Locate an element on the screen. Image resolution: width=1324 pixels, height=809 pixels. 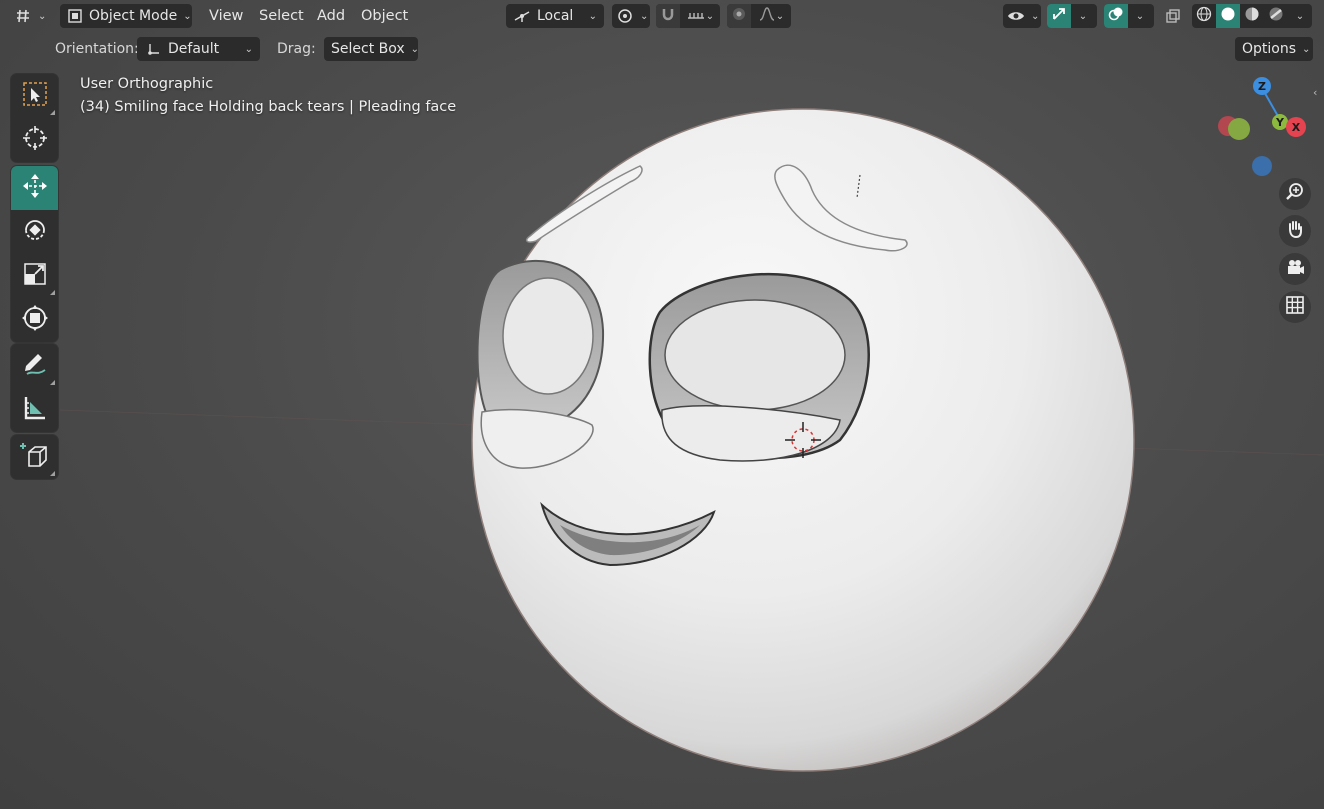
sidebar-toggle: ‹ is located at coordinates (1315, 92).